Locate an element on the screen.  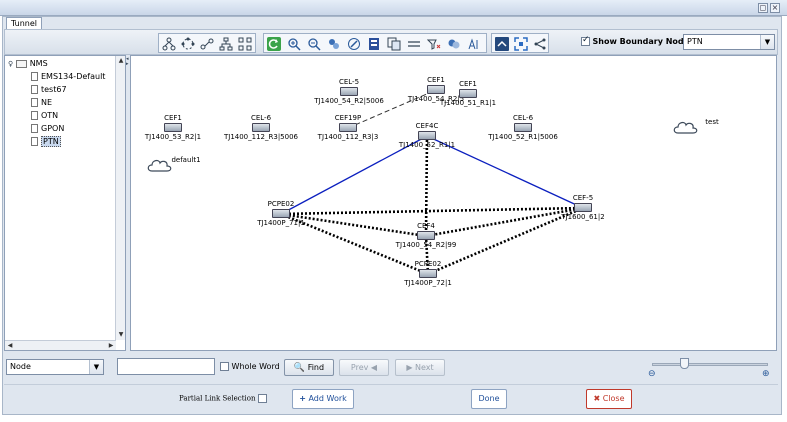
tree-item-test67: test67 is located at coordinates (49, 90).